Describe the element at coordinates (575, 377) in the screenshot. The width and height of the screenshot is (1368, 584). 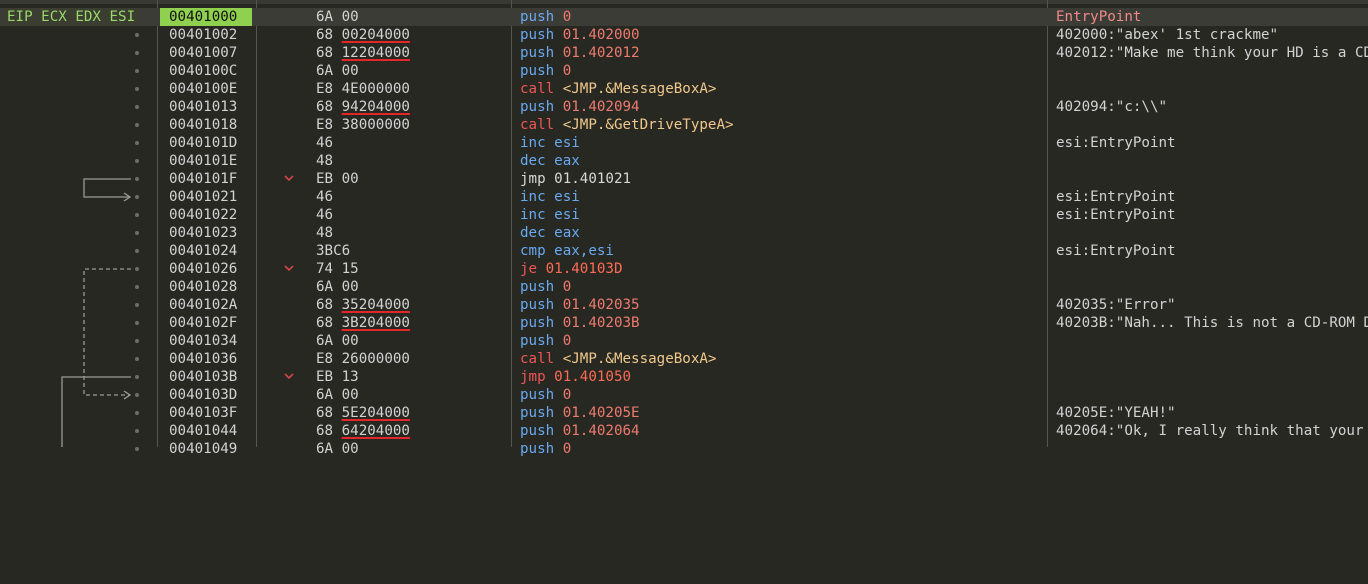
I see `instruction-cell: jmp 01.401050` at that location.